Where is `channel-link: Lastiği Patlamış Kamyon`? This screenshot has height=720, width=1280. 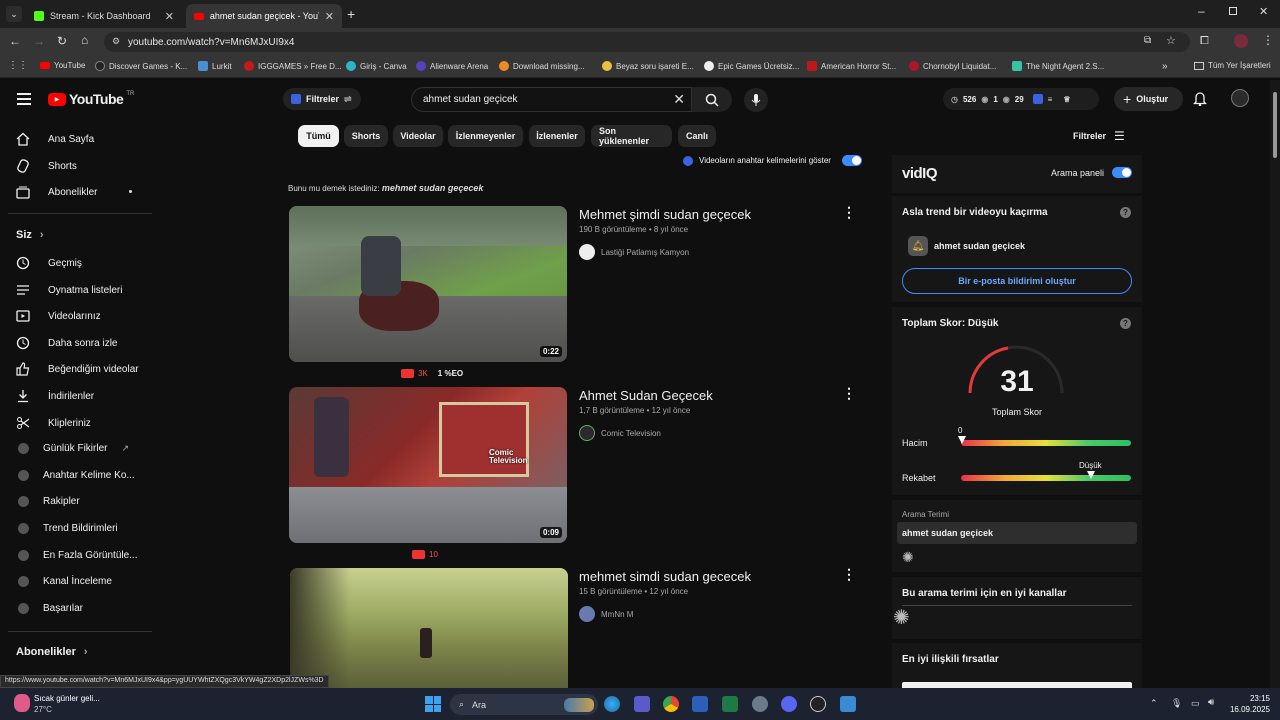
channel-link: Lastiği Patlamış Kamyon is located at coordinates (634, 252).